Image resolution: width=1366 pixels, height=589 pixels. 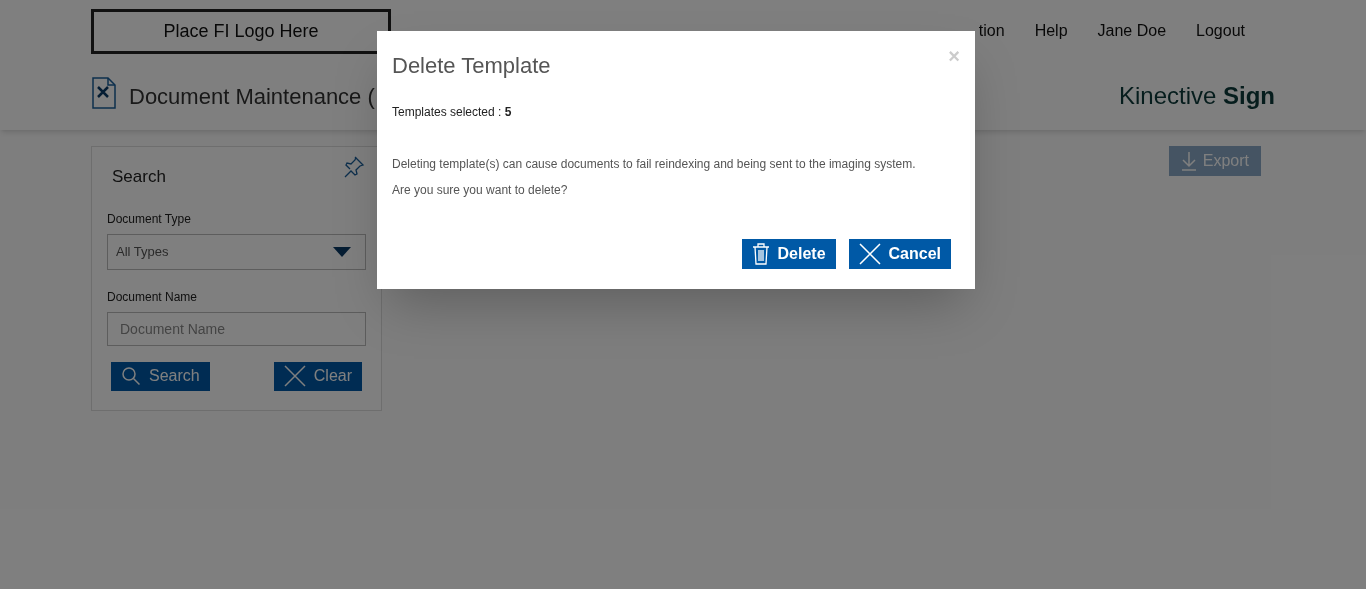 What do you see at coordinates (236, 251) in the screenshot?
I see `document-type-dropdown: All Types` at bounding box center [236, 251].